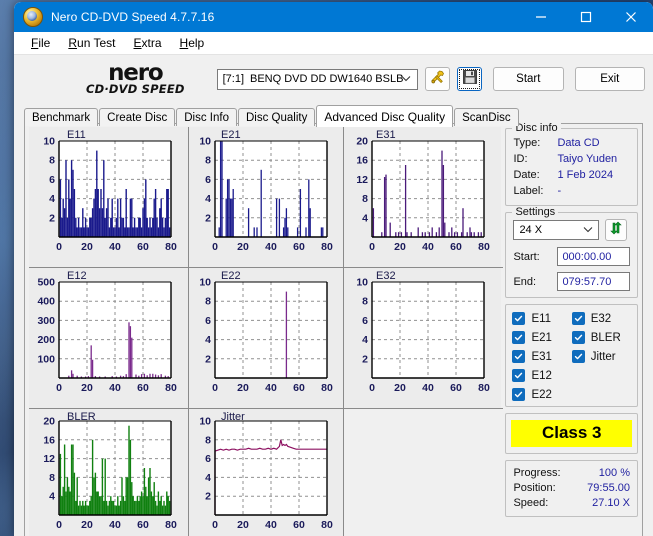 The width and height of the screenshot is (653, 536). Describe the element at coordinates (526, 256) in the screenshot. I see `start-field-label: Start:` at that location.